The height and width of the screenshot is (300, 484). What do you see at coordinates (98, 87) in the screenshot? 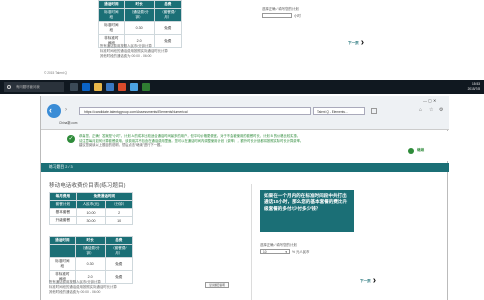
I see `file-explorer-icon` at bounding box center [98, 87].